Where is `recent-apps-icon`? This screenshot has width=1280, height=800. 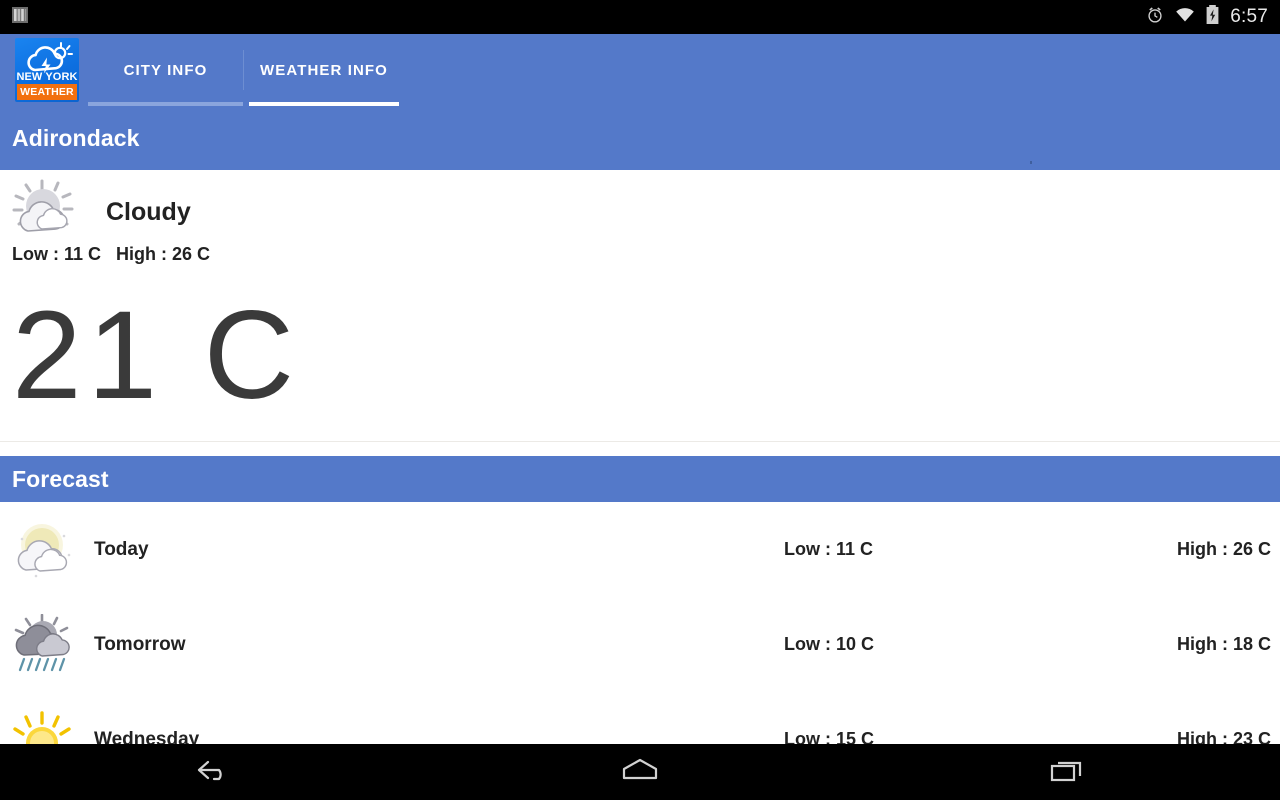 recent-apps-icon is located at coordinates (1067, 772).